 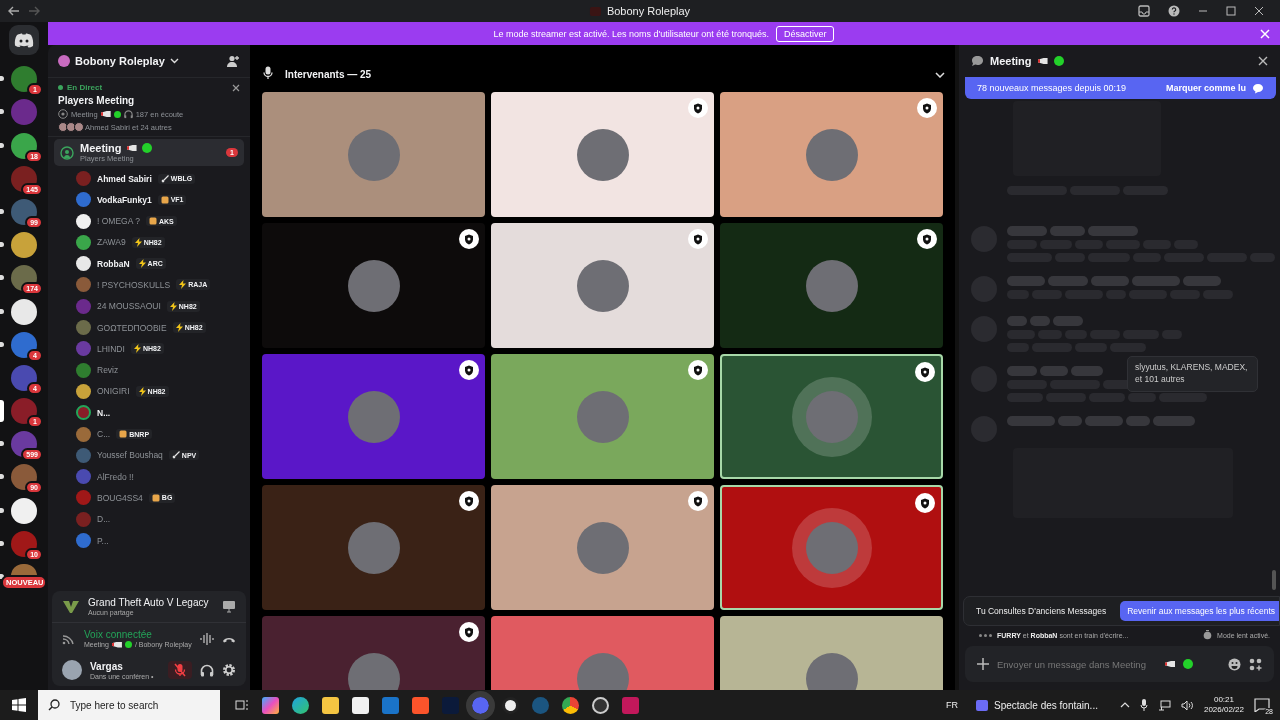 What do you see at coordinates (129, 306) in the screenshot?
I see `member-name: 24 MOUSSAOUI` at bounding box center [129, 306].